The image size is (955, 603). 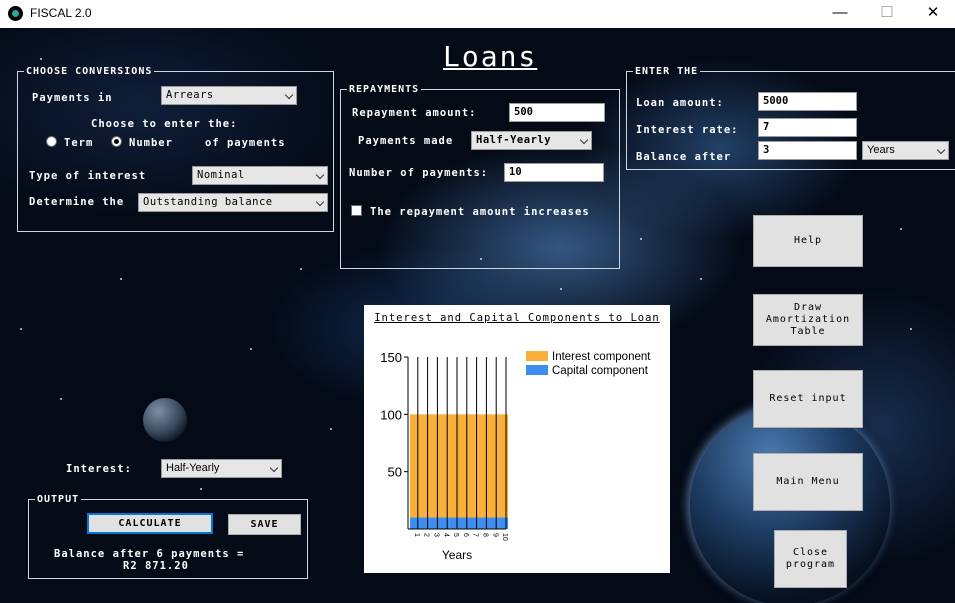 What do you see at coordinates (601, 357) in the screenshot?
I see `legend-label: Interest component` at bounding box center [601, 357].